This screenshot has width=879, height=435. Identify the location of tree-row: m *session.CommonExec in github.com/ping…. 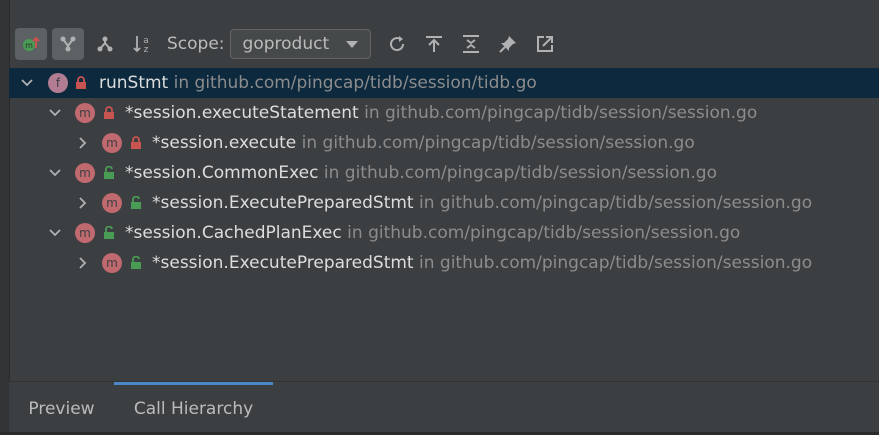
(444, 173).